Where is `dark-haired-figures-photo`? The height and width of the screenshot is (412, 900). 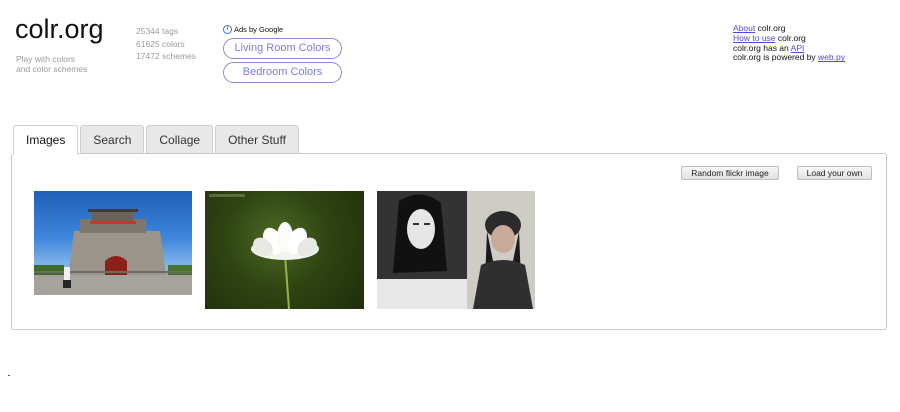
dark-haired-figures-photo is located at coordinates (456, 250).